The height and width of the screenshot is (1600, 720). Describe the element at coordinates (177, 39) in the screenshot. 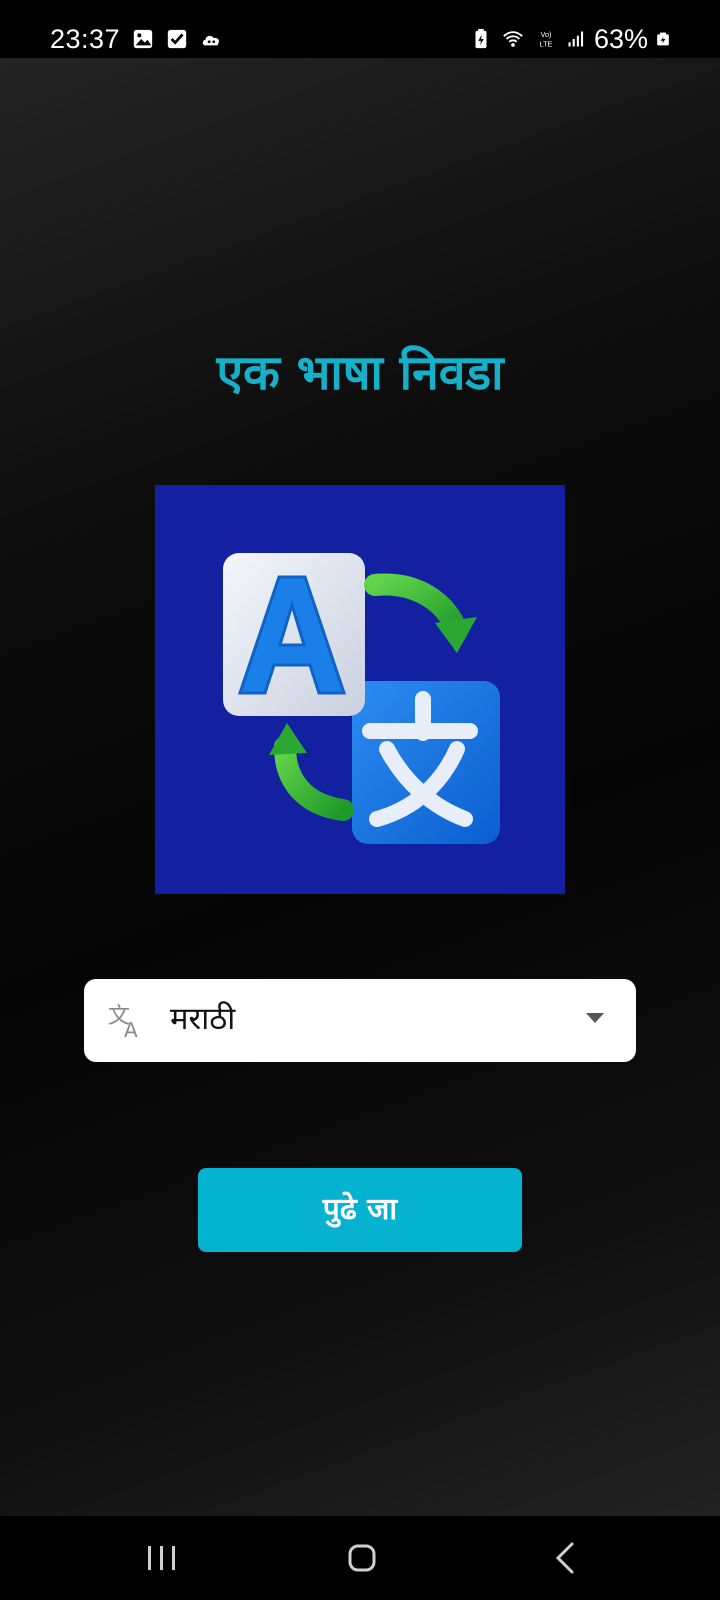

I see `check-box-icon` at that location.